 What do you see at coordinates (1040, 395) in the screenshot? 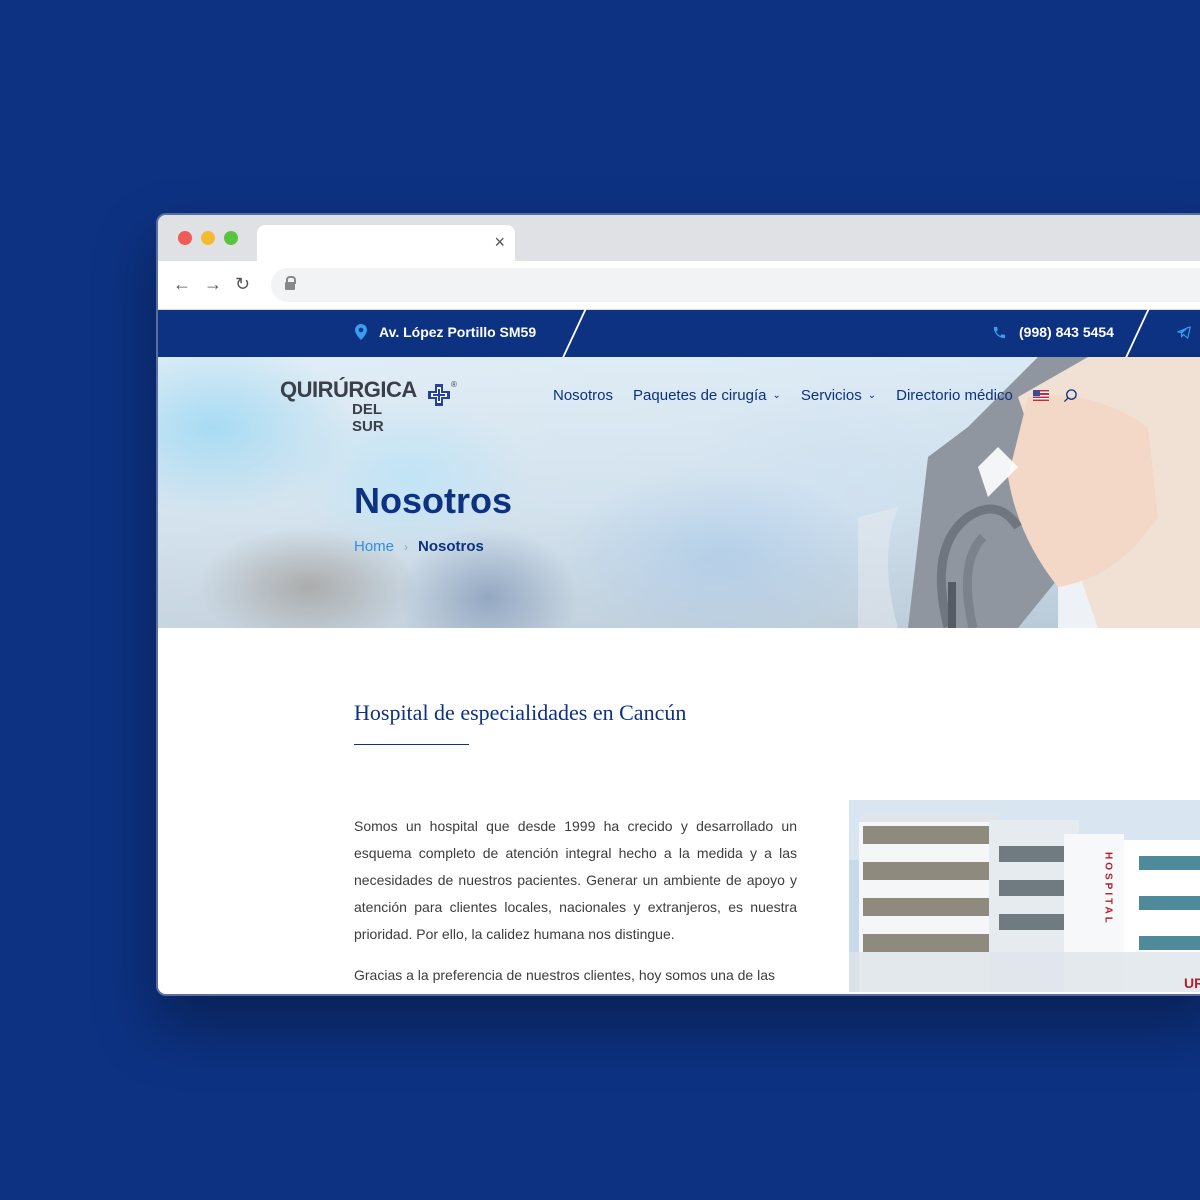
I see `us-flag-icon` at bounding box center [1040, 395].